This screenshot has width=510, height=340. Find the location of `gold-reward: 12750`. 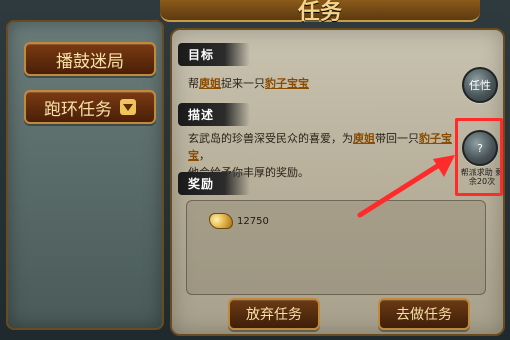

gold-reward: 12750 is located at coordinates (239, 221).